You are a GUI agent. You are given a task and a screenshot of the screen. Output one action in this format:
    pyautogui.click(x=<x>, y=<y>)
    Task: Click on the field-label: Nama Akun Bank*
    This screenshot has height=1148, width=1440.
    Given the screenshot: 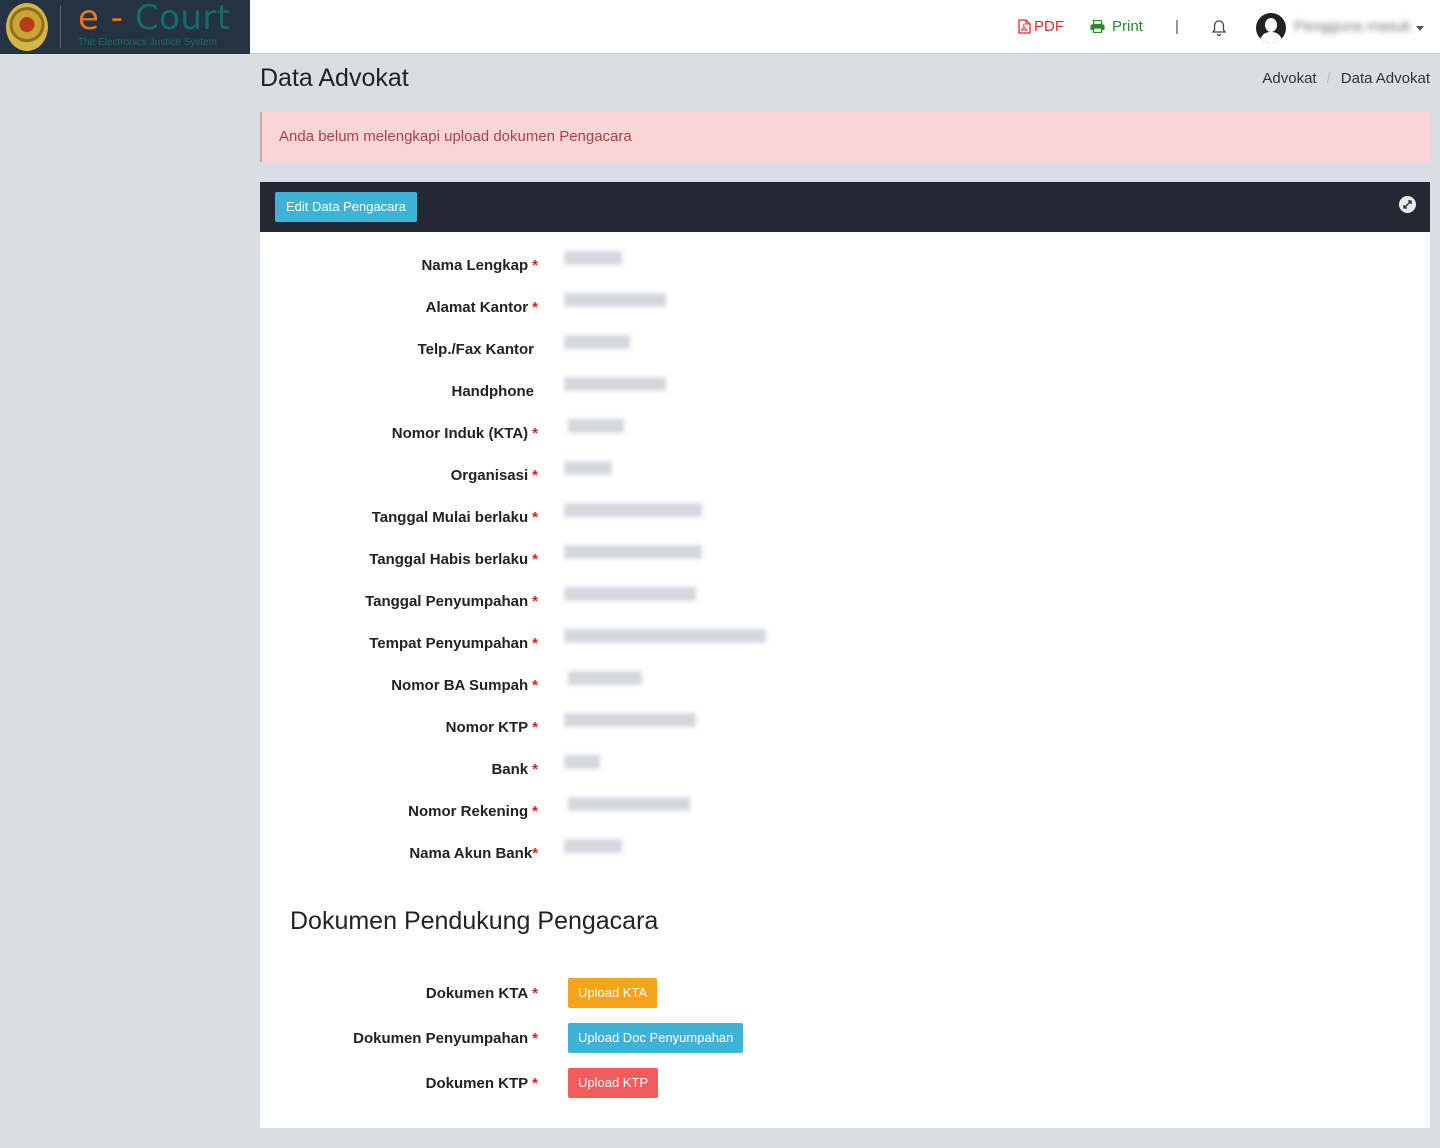 What is the action you would take?
    pyautogui.click(x=473, y=853)
    